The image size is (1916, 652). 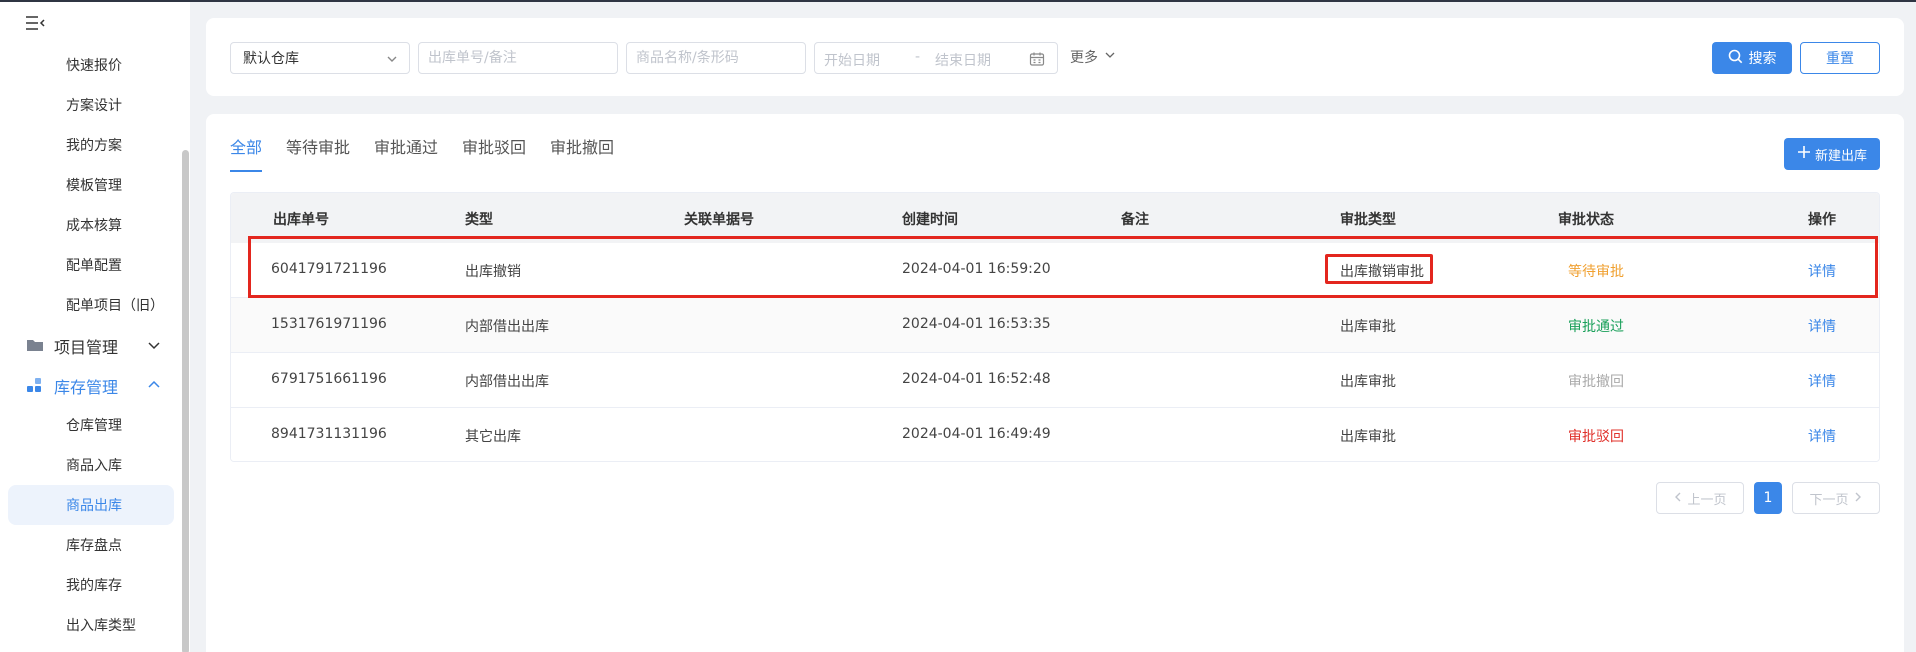 What do you see at coordinates (94, 186) in the screenshot?
I see `sidebar-item-label: 模板管理` at bounding box center [94, 186].